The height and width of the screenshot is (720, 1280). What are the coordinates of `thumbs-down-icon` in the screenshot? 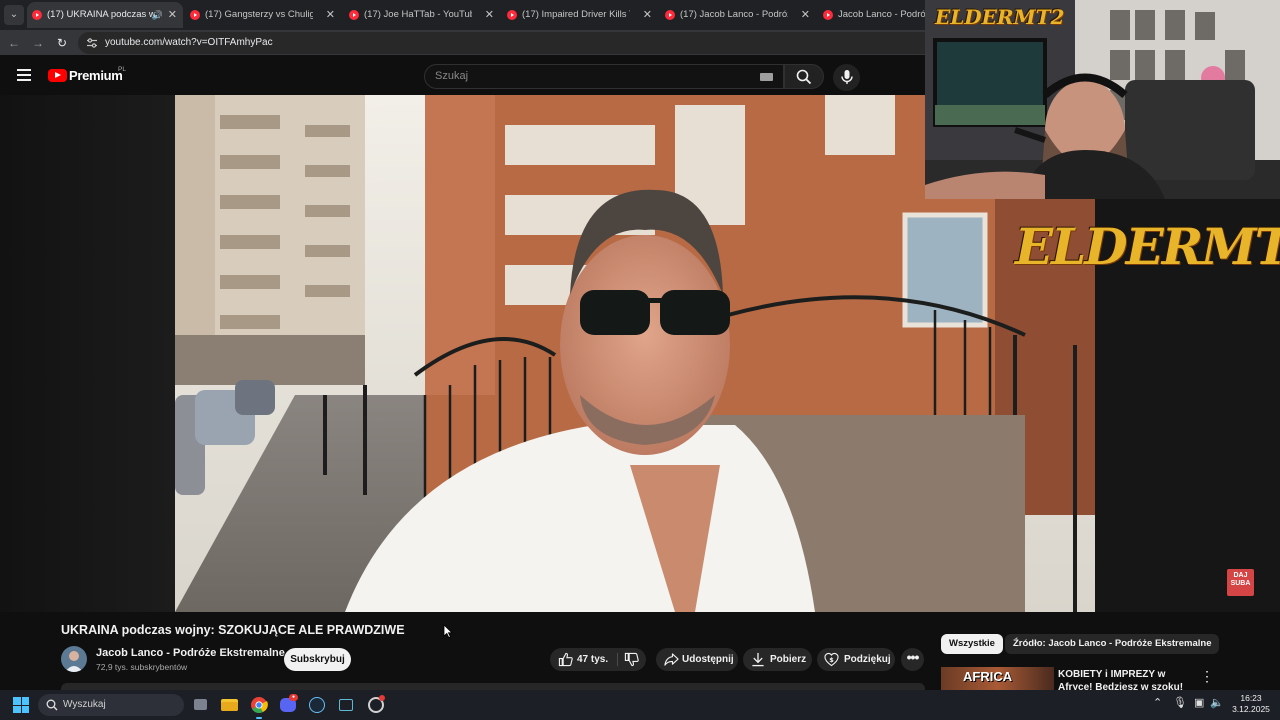 It's located at (631, 659).